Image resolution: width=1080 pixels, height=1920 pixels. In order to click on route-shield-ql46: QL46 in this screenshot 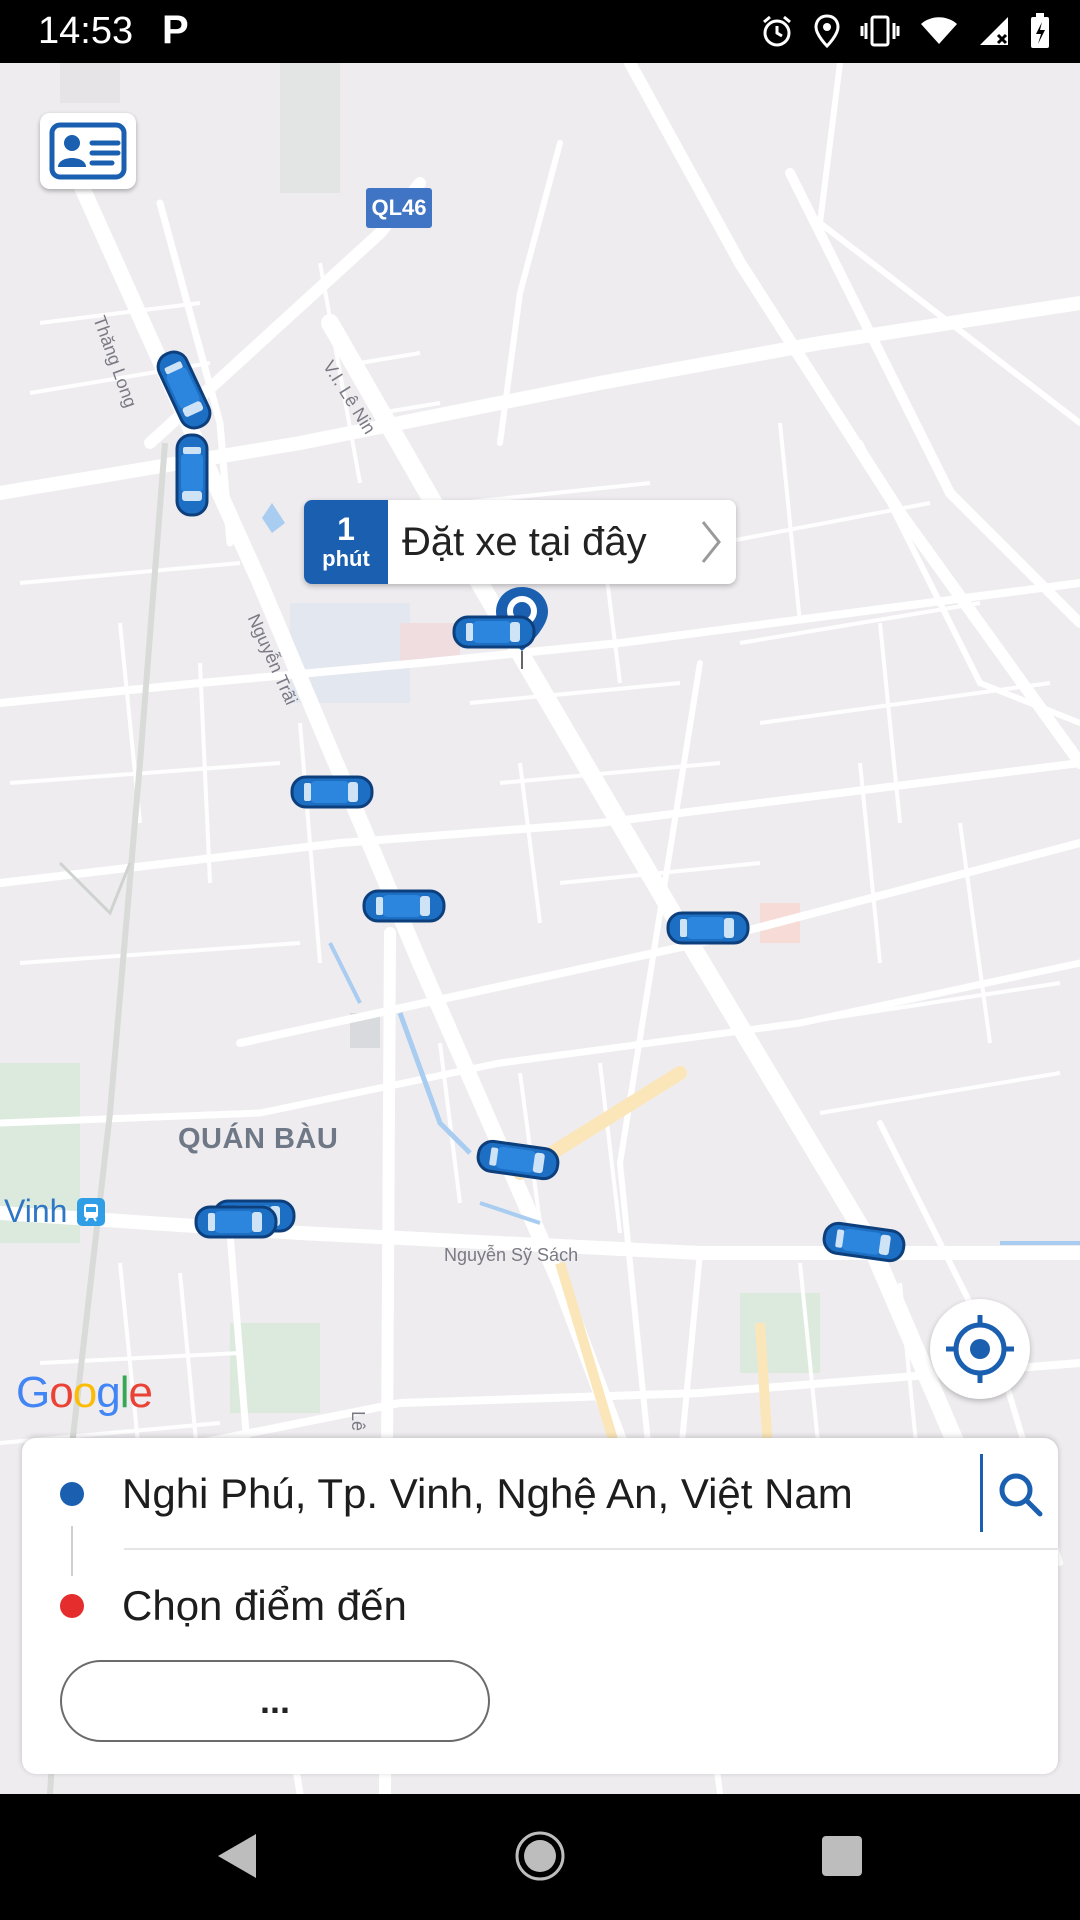, I will do `click(399, 208)`.